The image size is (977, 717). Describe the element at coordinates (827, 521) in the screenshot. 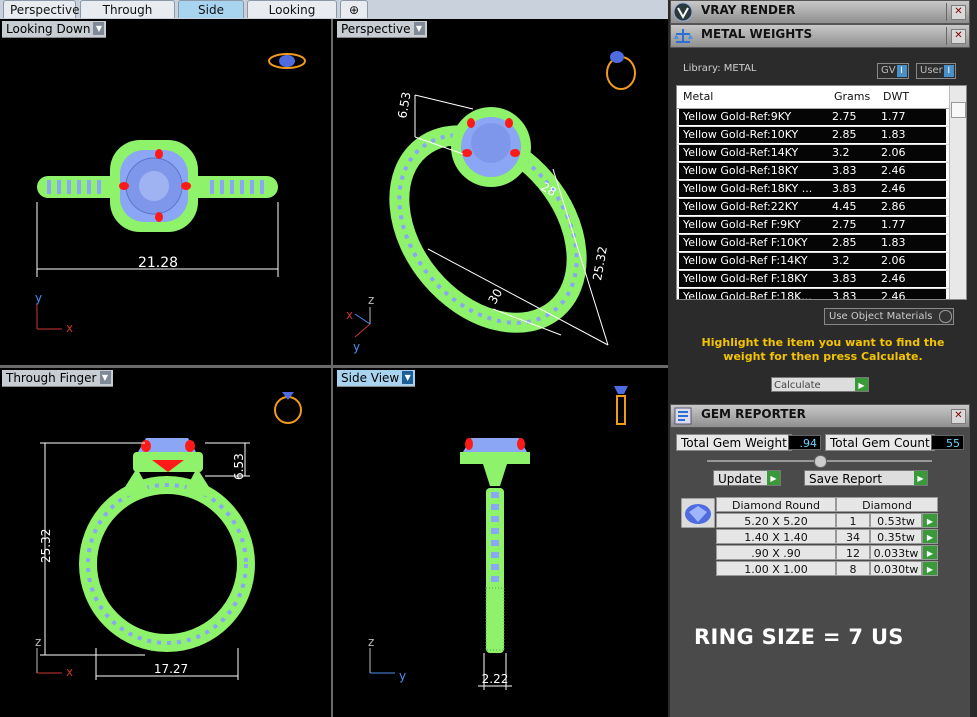

I see `gem-row: 5.20 X 5.20 1 0.53tw ▶` at that location.